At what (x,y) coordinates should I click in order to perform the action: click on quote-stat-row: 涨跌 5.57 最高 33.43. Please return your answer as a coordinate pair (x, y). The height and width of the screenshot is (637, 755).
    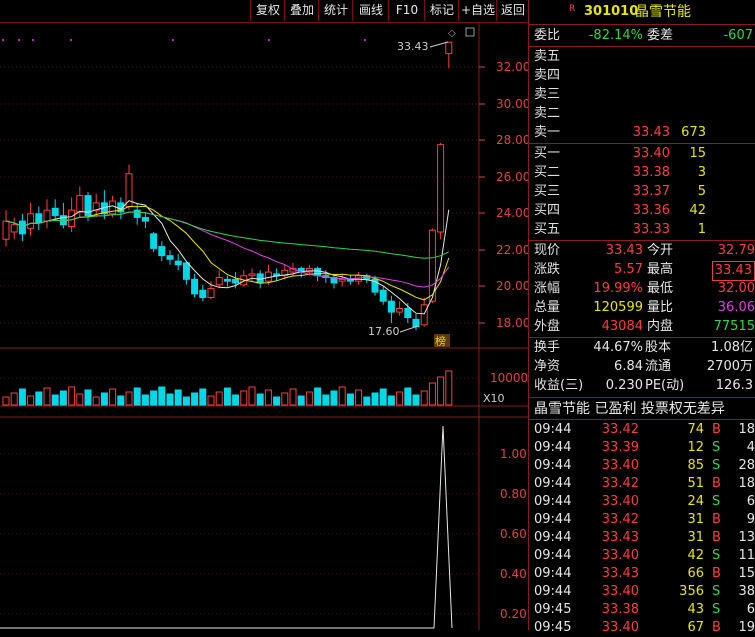
    Looking at the image, I should click on (642, 271).